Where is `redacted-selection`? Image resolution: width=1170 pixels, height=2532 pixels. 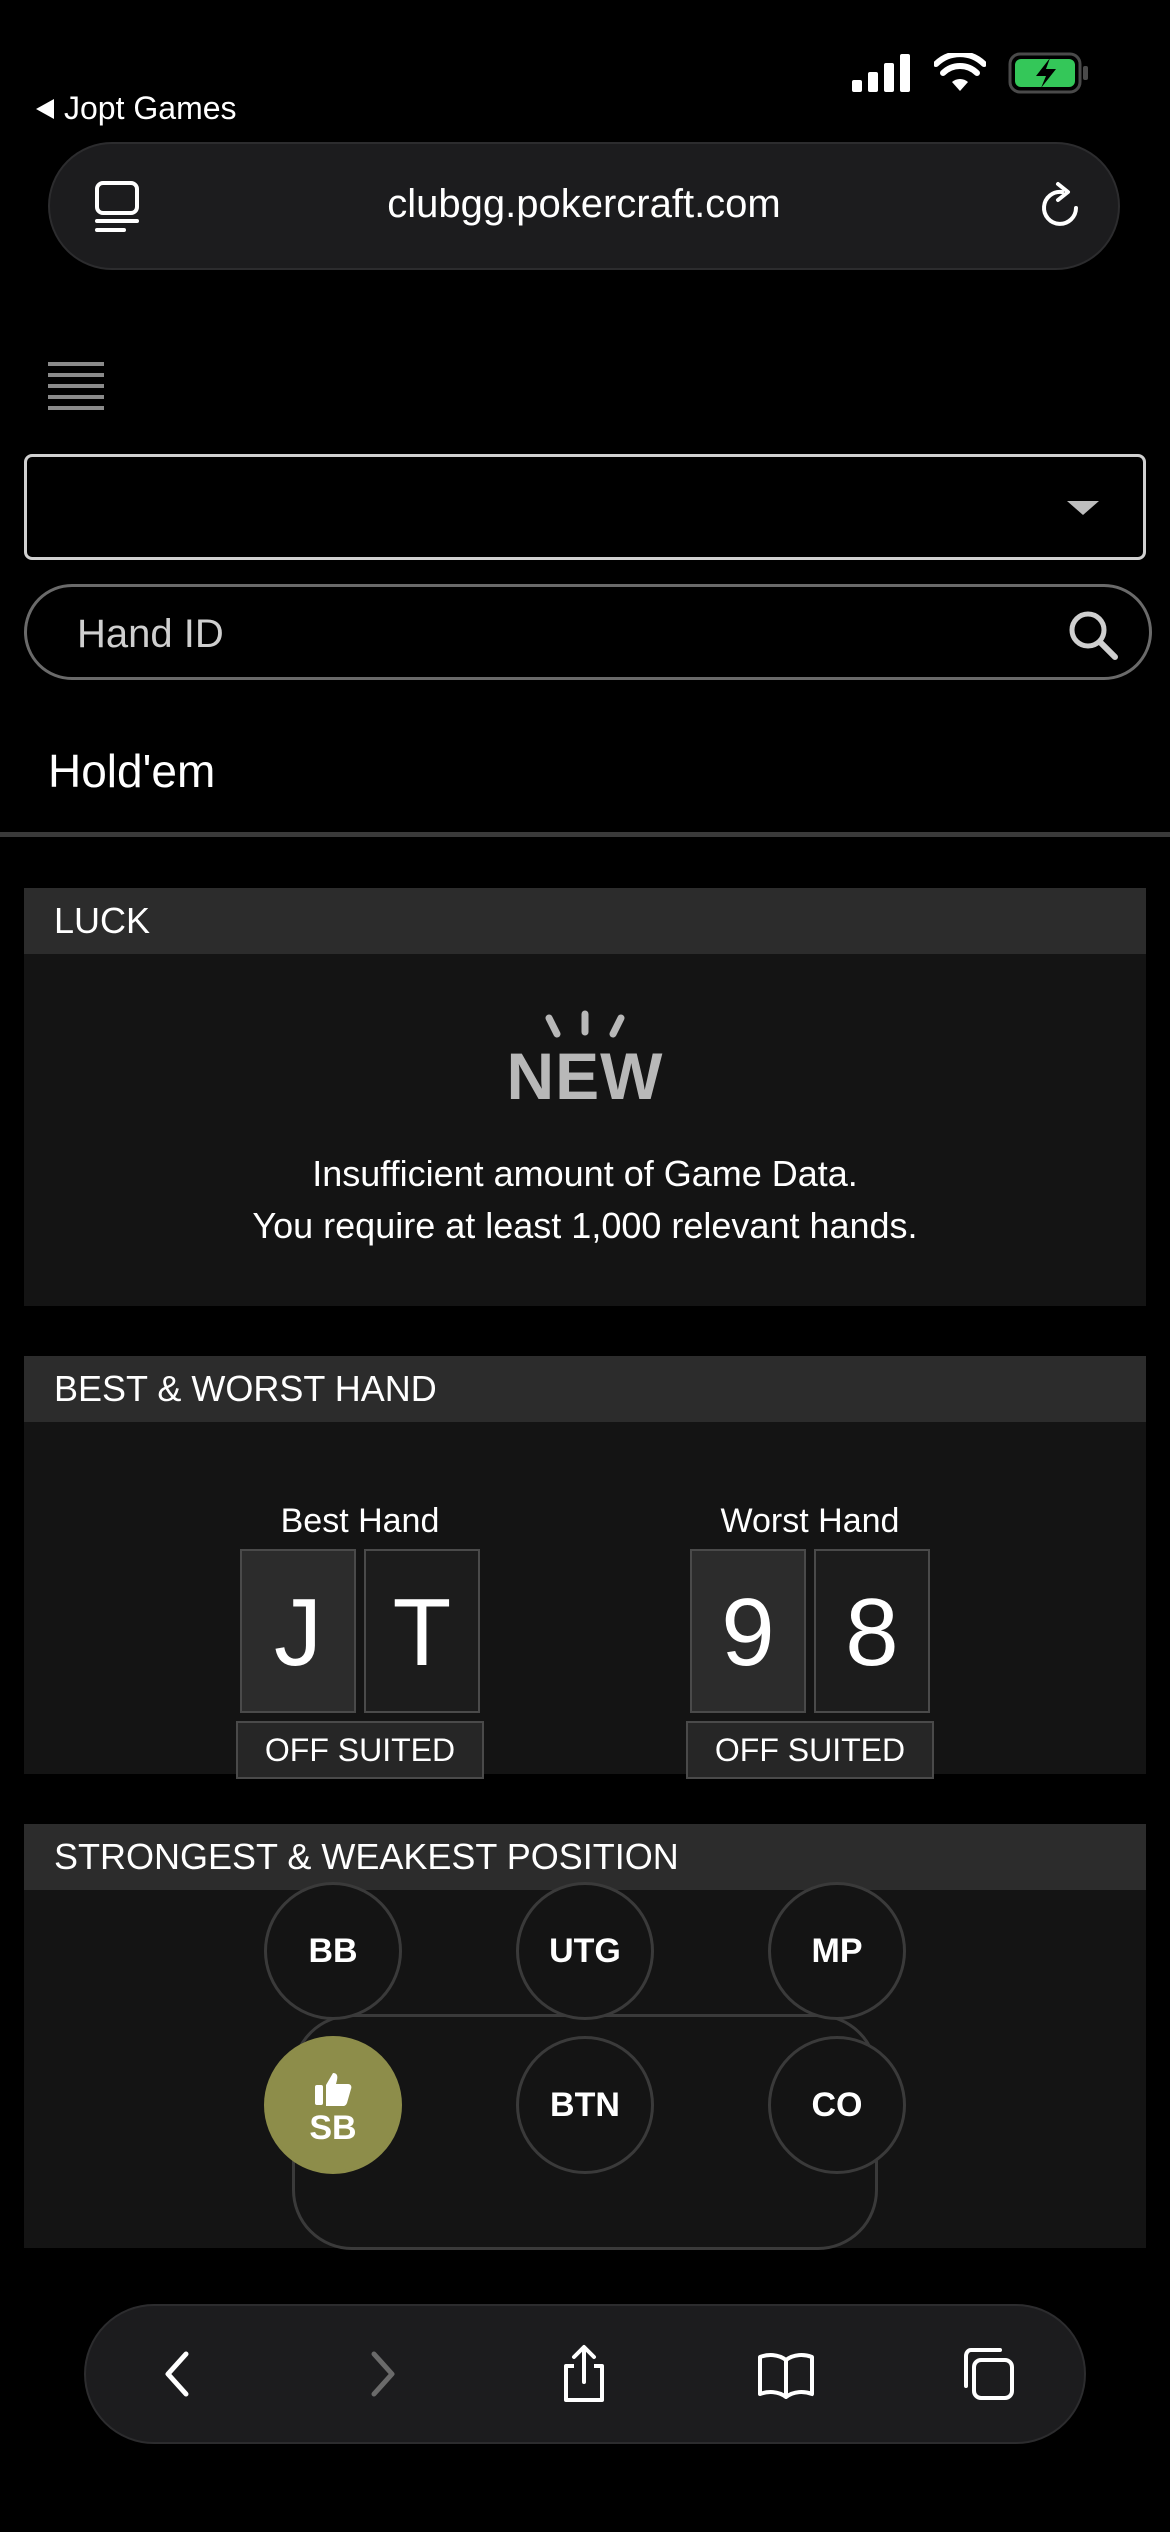 redacted-selection is located at coordinates (280, 492).